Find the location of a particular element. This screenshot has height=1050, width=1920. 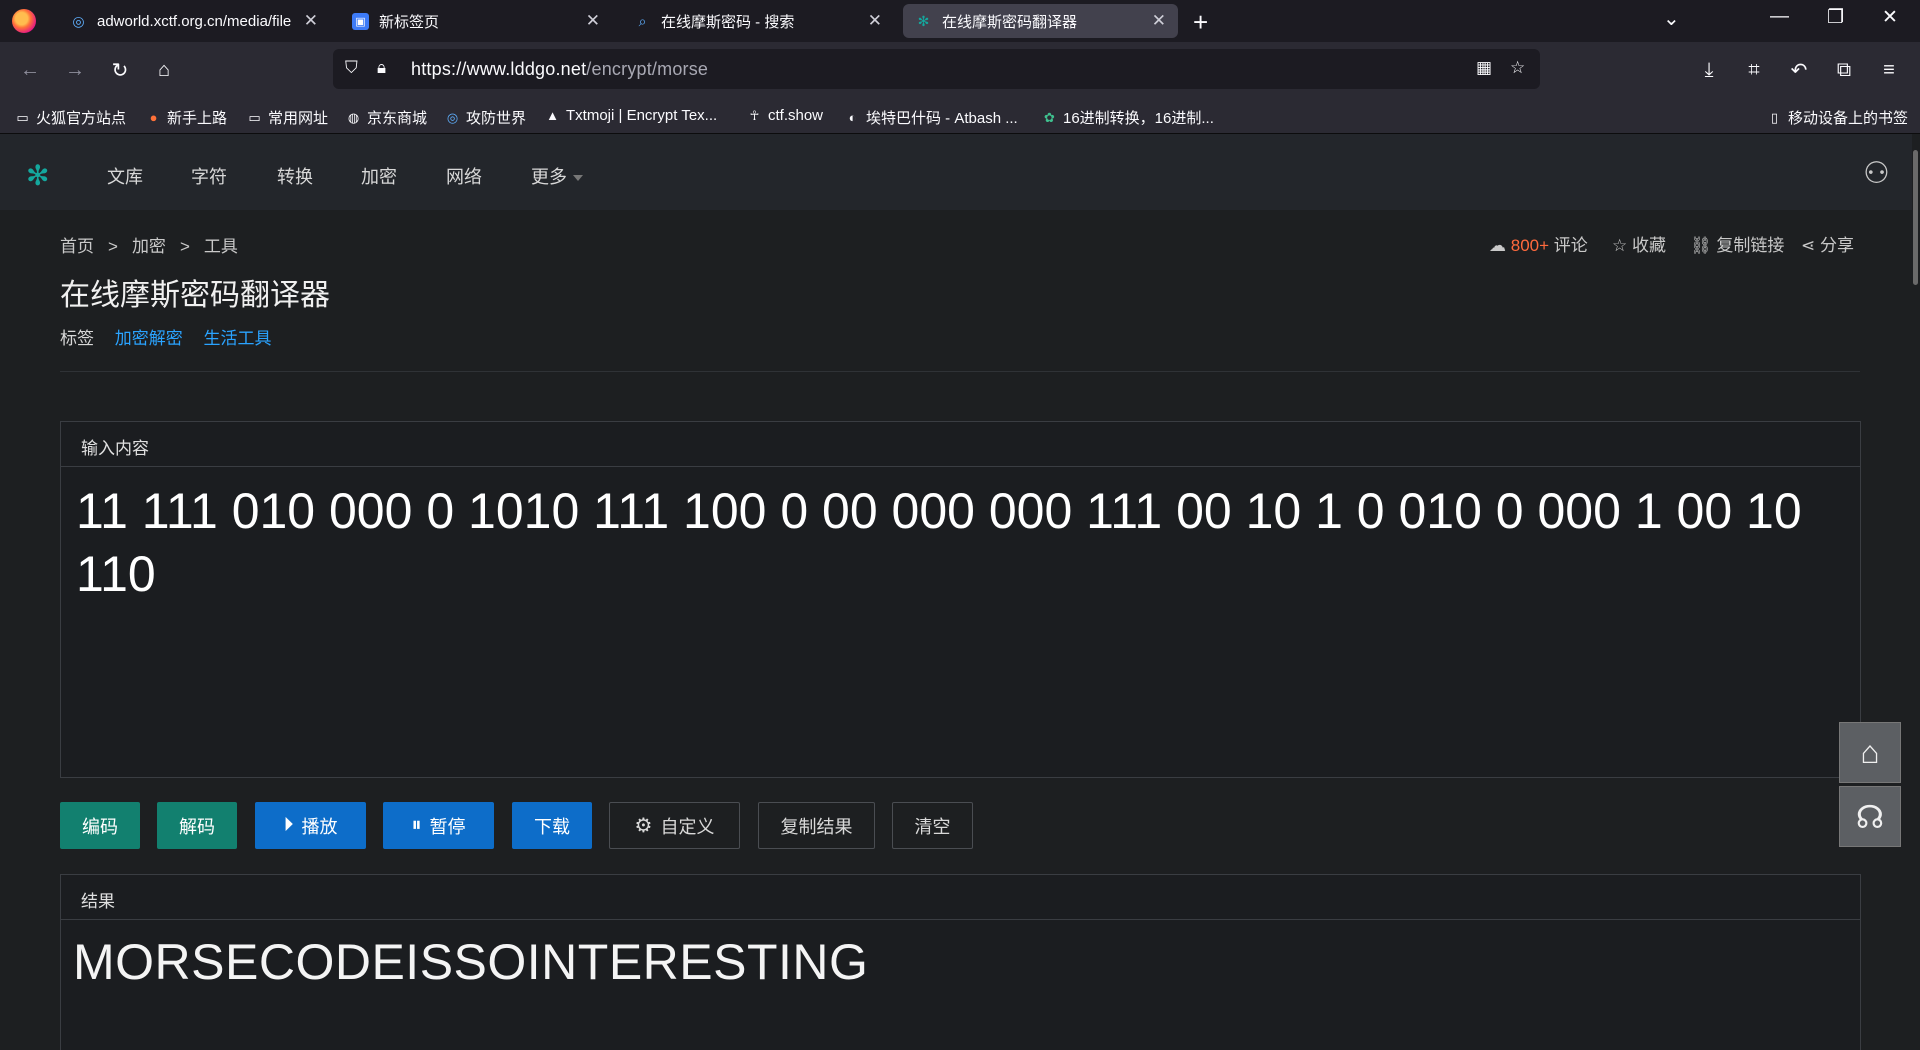

reload-button: ↻ is located at coordinates (120, 70).